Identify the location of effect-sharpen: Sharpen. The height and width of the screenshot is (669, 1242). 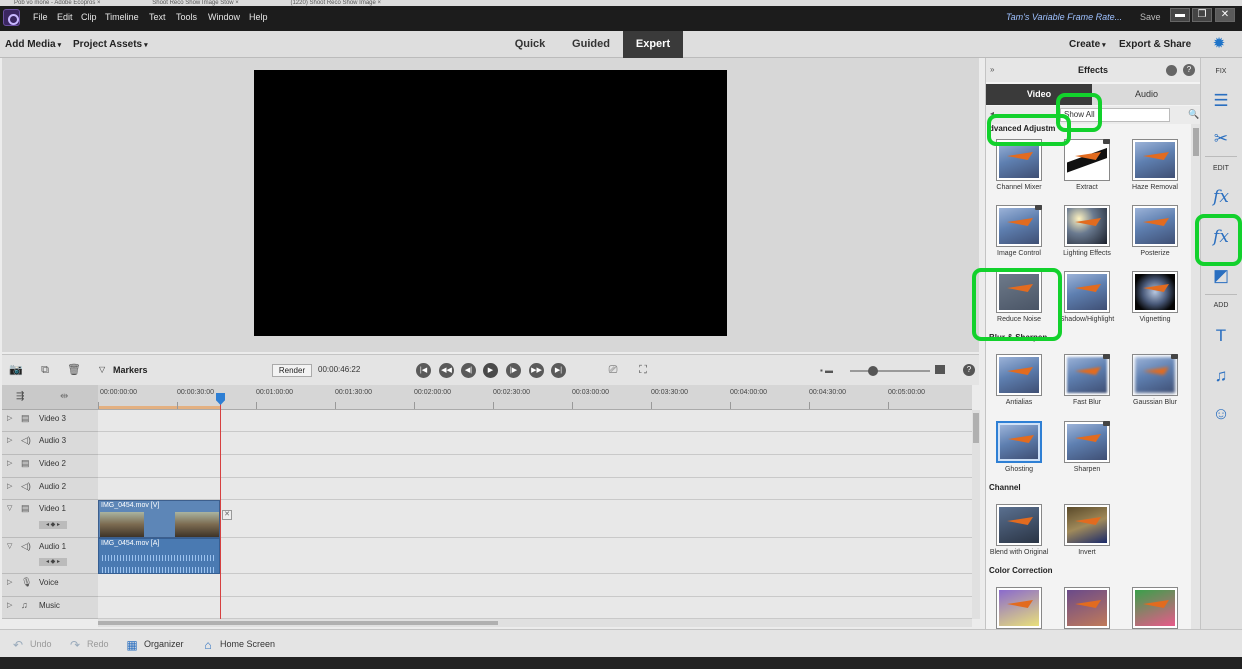
(1087, 450).